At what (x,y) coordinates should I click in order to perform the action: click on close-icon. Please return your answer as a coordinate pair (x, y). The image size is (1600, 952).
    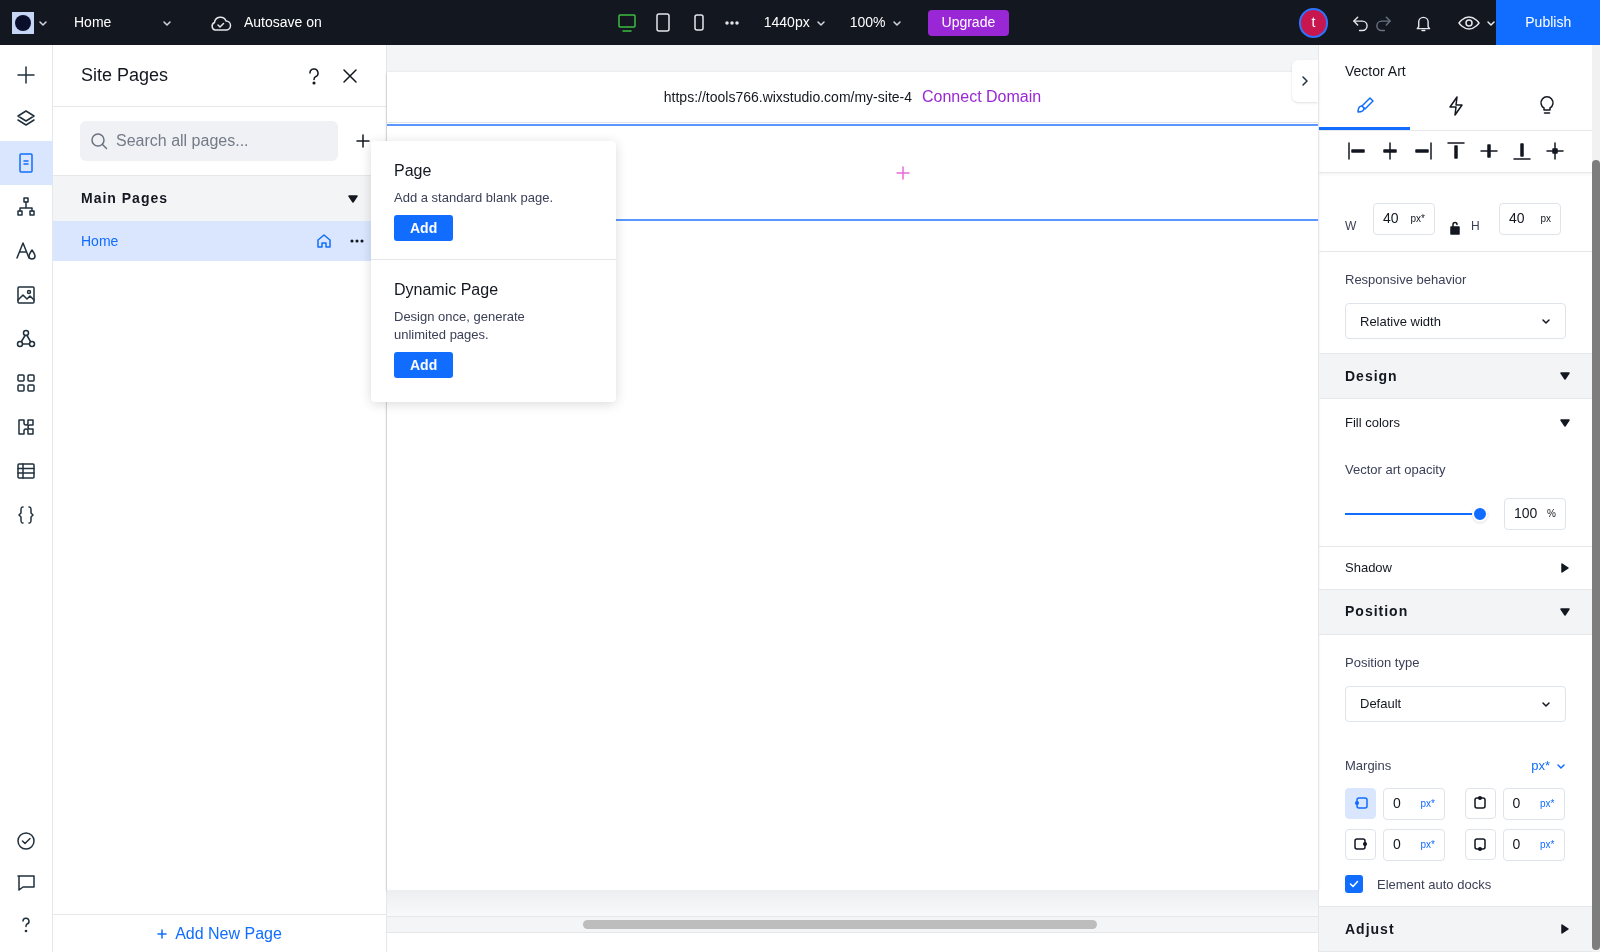
    Looking at the image, I should click on (350, 75).